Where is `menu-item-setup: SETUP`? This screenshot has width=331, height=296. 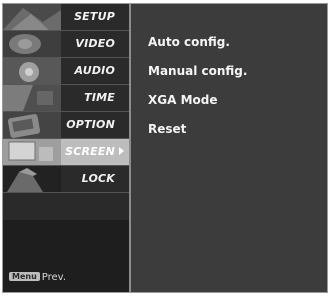 menu-item-setup: SETUP is located at coordinates (66, 17).